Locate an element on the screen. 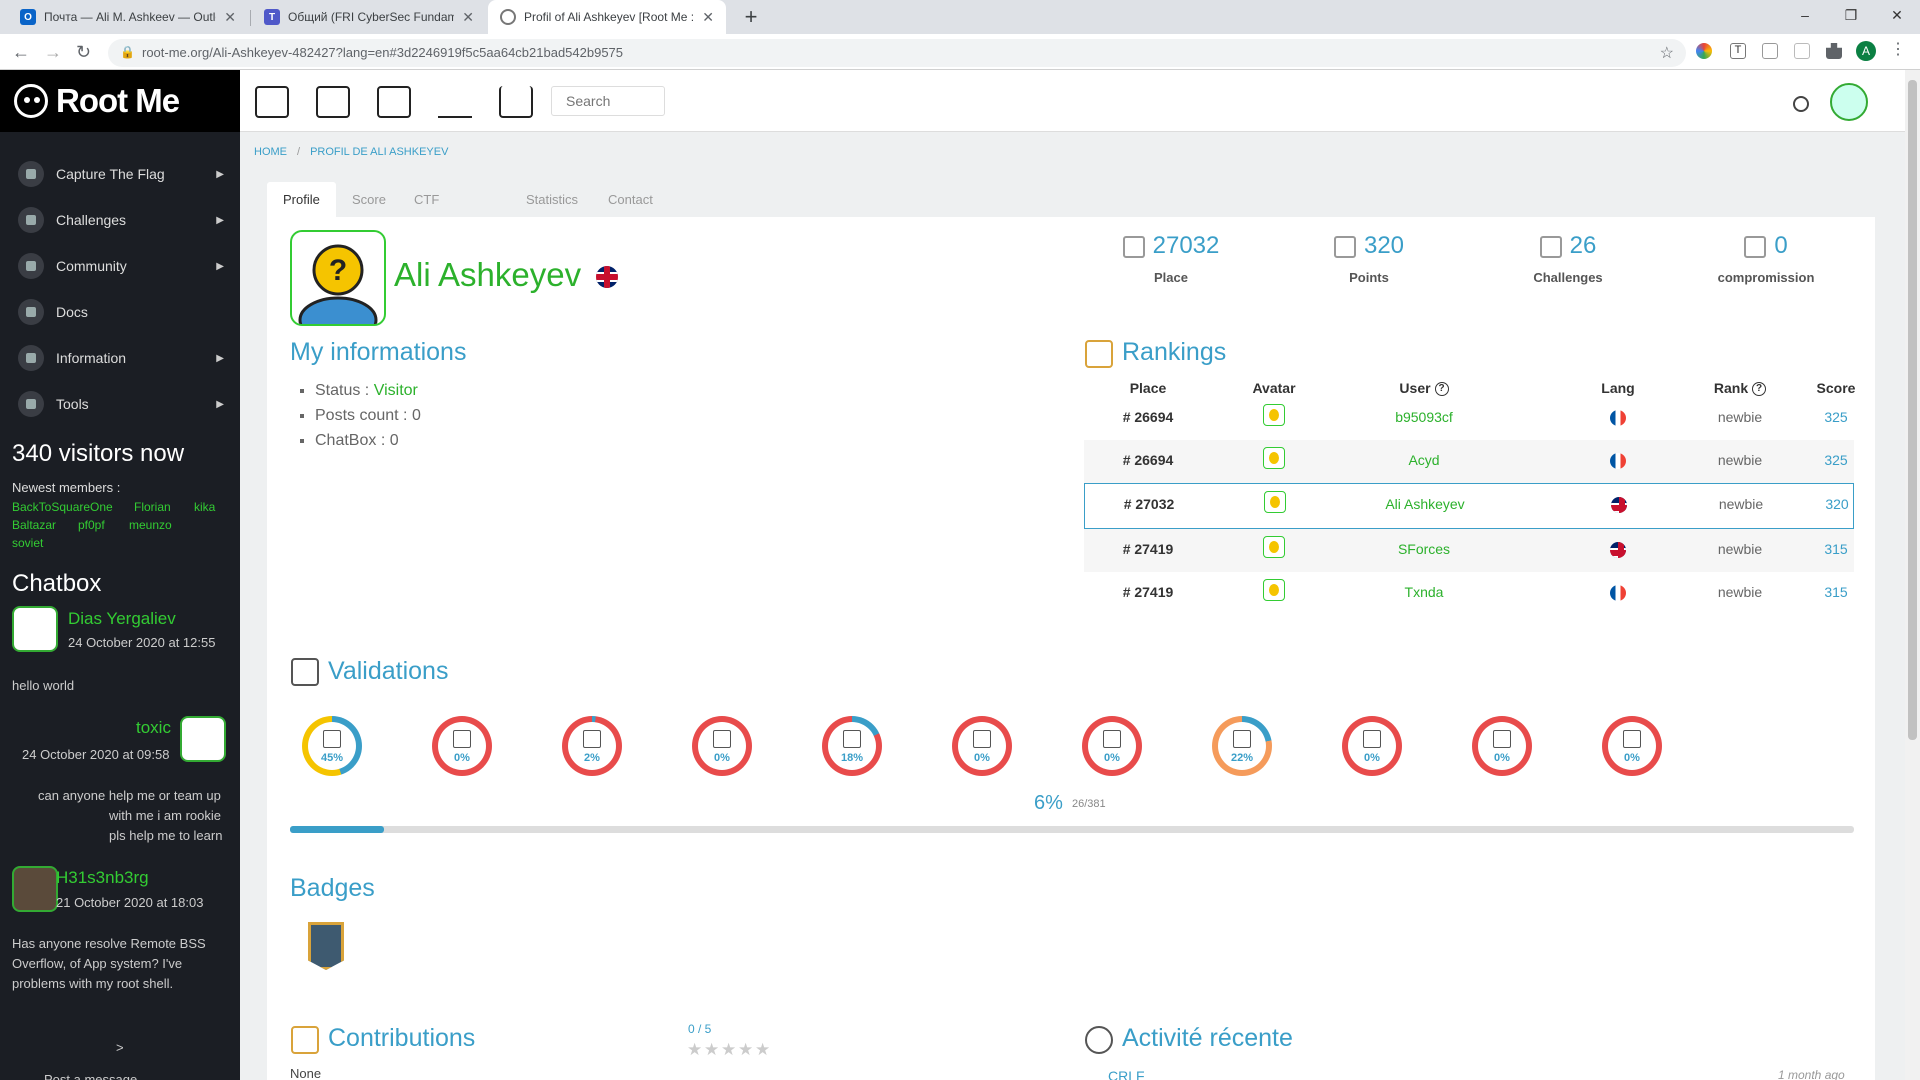 This screenshot has height=1080, width=1920. sidebar-item-ctf: Capture The Flag ▶ is located at coordinates (120, 174).